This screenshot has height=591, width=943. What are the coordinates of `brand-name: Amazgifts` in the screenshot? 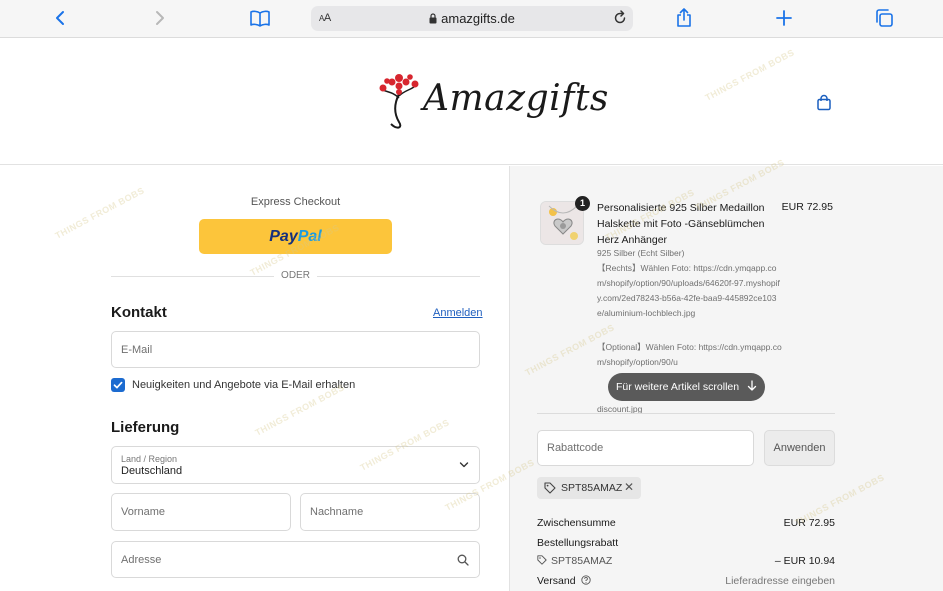 It's located at (516, 98).